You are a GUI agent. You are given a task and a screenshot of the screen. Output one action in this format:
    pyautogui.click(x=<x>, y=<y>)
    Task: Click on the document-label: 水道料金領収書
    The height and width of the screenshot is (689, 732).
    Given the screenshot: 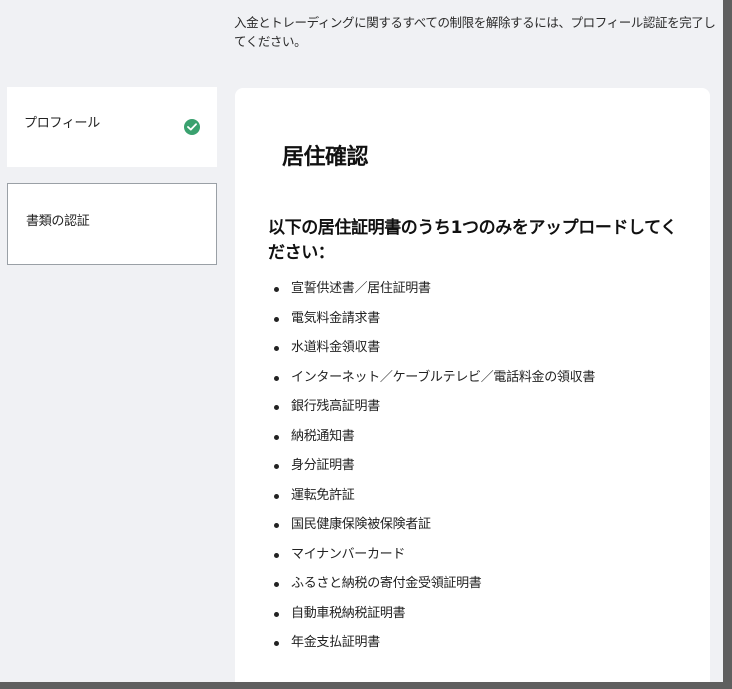 What is the action you would take?
    pyautogui.click(x=335, y=347)
    